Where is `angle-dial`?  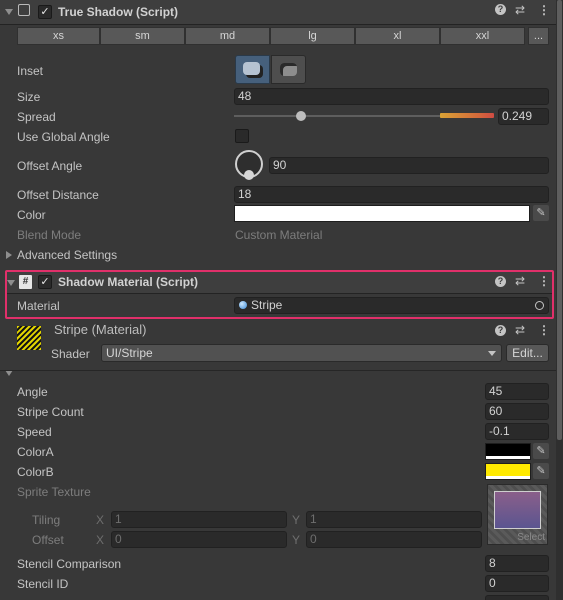 angle-dial is located at coordinates (249, 165).